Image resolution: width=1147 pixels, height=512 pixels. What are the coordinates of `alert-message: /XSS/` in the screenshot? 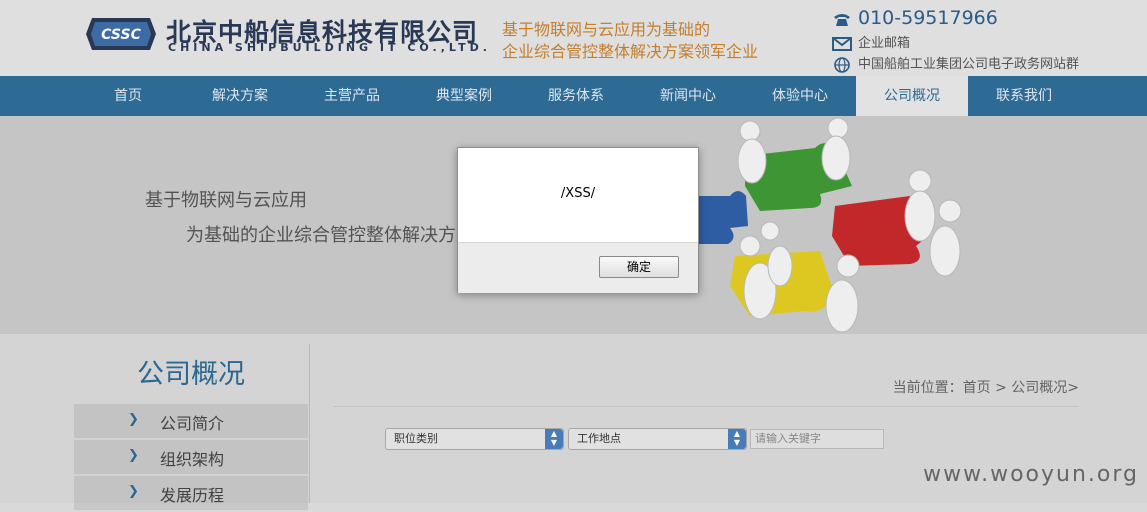 It's located at (578, 193).